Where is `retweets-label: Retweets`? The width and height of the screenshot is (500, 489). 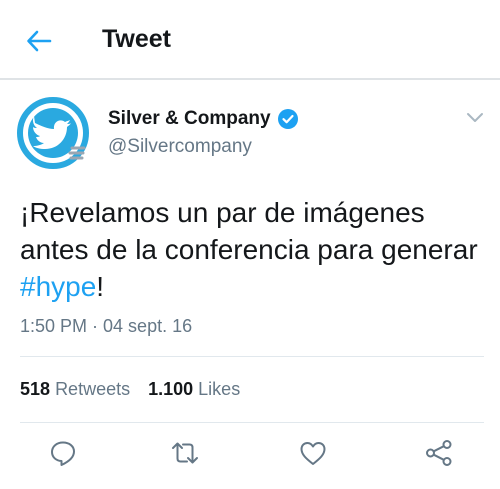 retweets-label: Retweets is located at coordinates (93, 389).